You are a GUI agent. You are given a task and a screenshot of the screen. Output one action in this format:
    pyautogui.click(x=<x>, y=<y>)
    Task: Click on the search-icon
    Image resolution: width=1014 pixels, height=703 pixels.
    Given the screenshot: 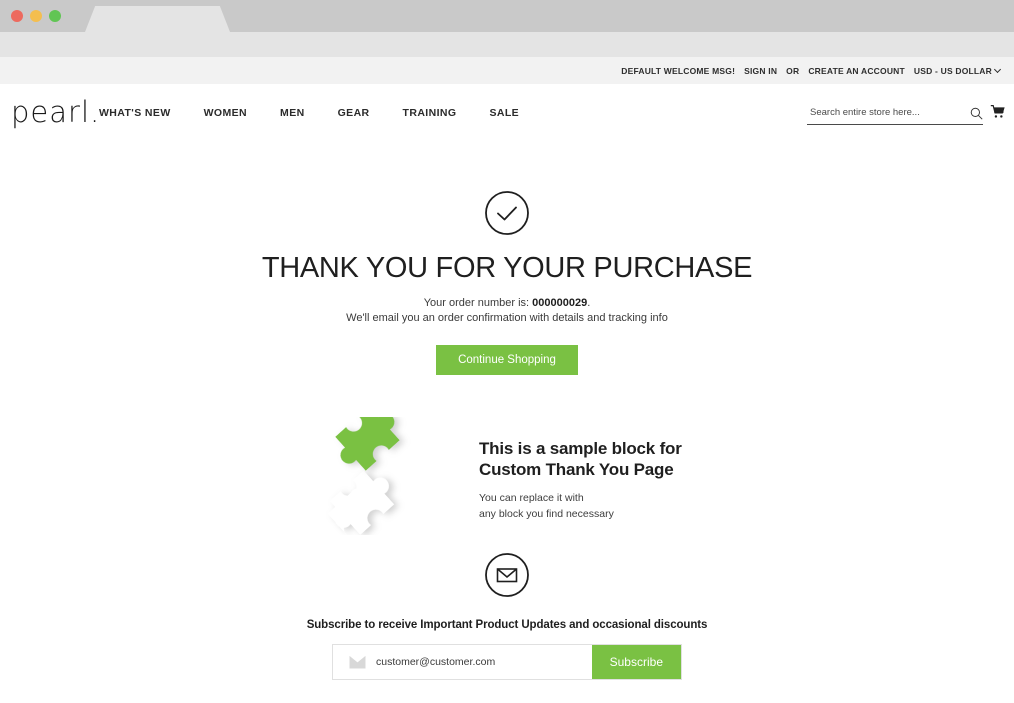 What is the action you would take?
    pyautogui.click(x=976, y=113)
    